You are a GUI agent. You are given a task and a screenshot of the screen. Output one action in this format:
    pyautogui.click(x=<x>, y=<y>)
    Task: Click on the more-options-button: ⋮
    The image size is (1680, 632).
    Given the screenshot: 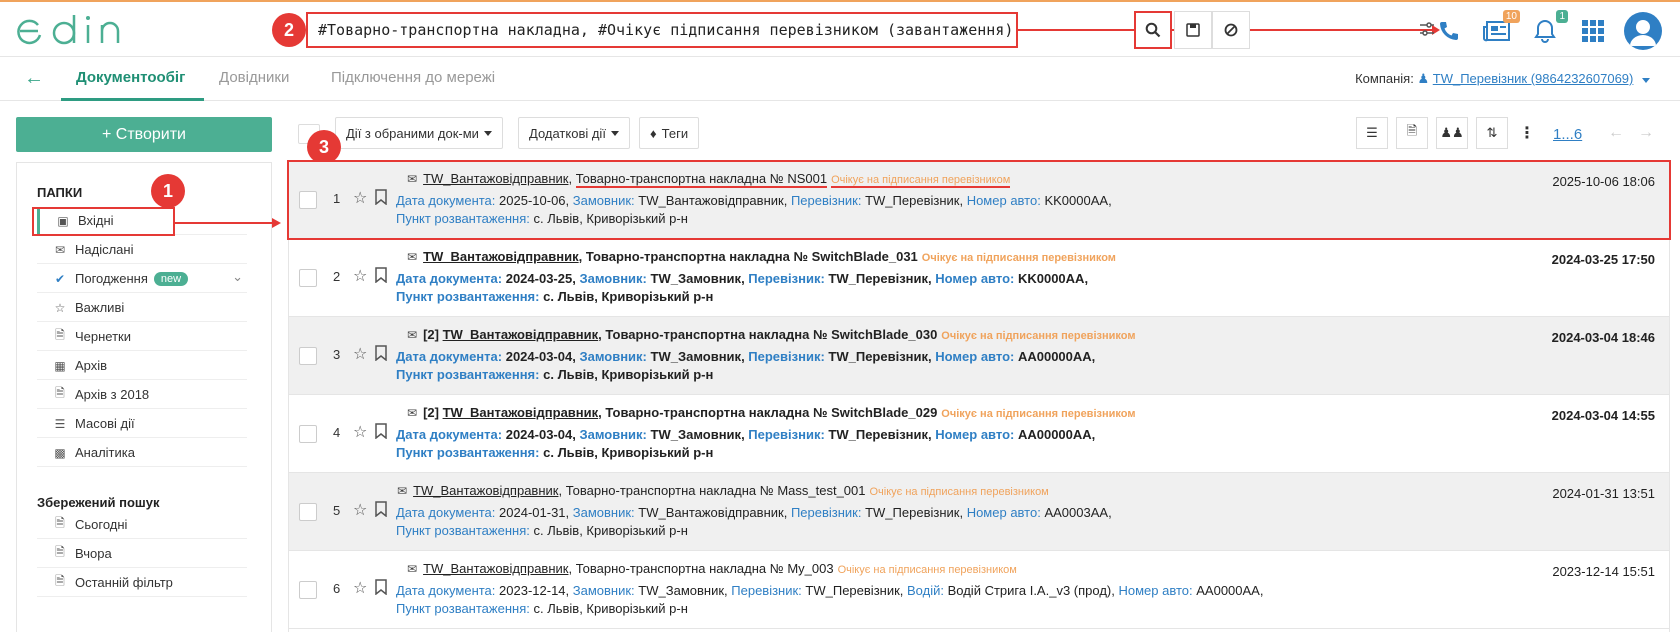 What is the action you would take?
    pyautogui.click(x=1527, y=133)
    